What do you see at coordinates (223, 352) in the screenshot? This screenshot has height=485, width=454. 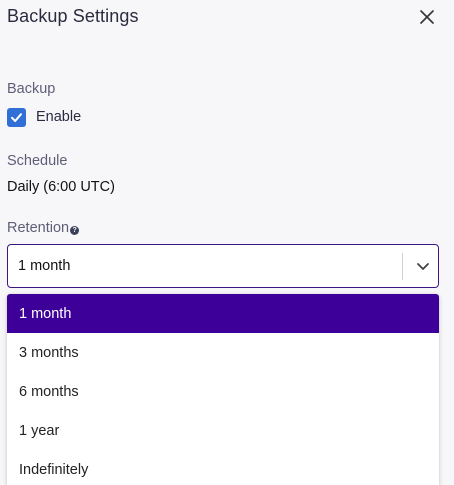 I see `retention-option-3-months: 3 months` at bounding box center [223, 352].